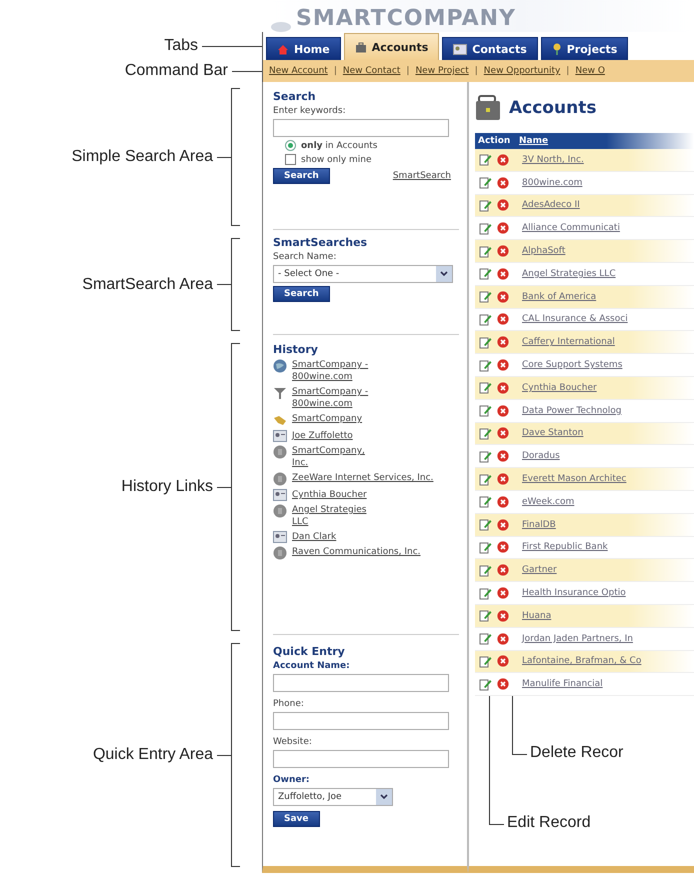  I want to click on command-link: New O, so click(590, 71).